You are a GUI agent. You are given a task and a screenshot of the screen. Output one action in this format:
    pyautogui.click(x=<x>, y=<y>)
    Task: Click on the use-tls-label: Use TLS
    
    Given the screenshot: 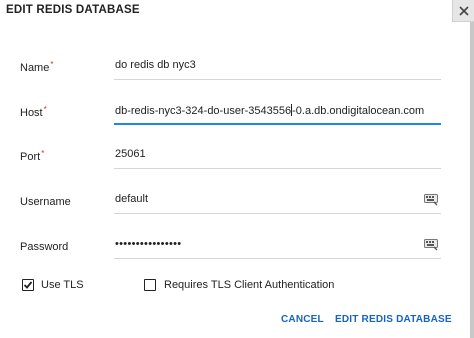 What is the action you would take?
    pyautogui.click(x=62, y=285)
    